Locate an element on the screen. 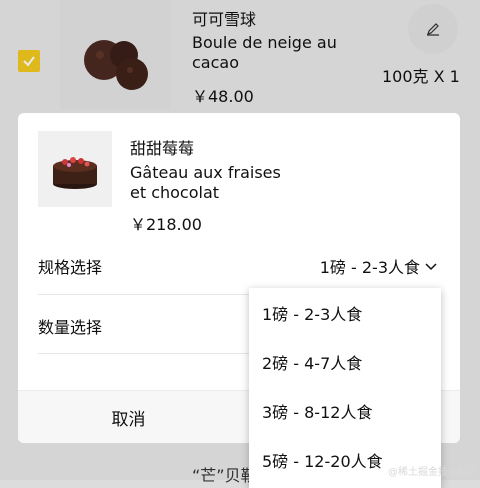 This screenshot has width=480, height=488. modal-product-price: ￥218.00 is located at coordinates (166, 224).